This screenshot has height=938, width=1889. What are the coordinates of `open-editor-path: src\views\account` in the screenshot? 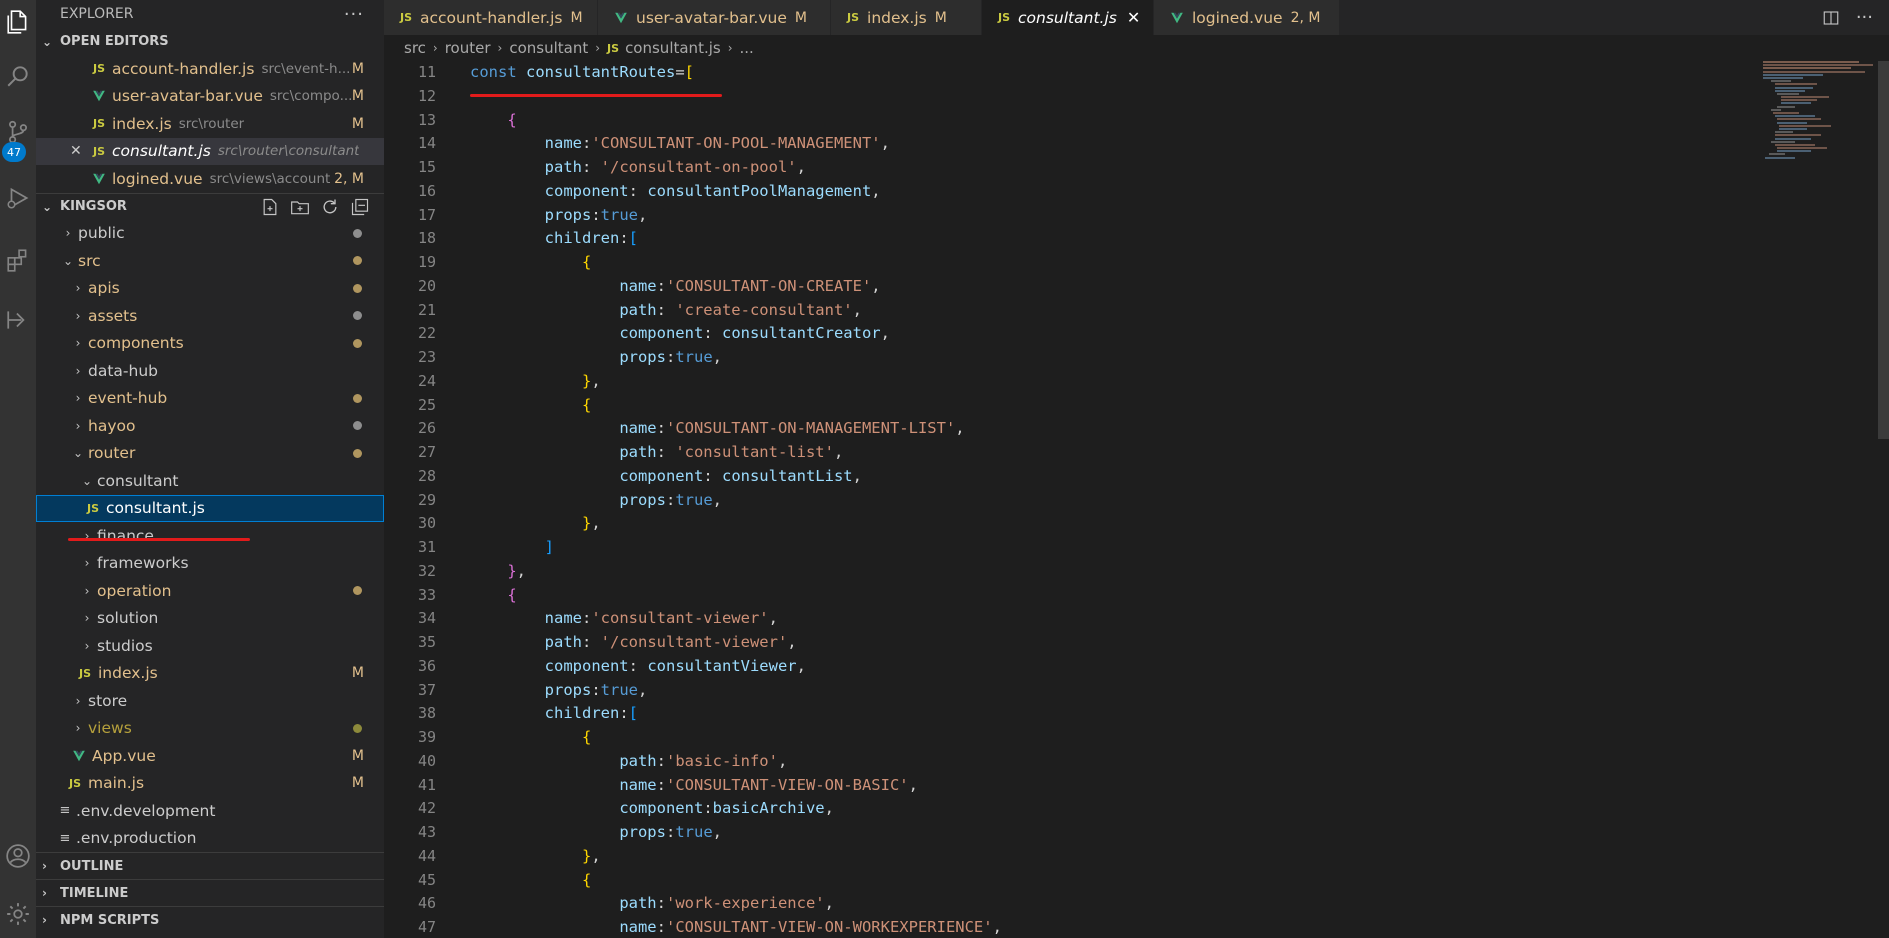 It's located at (270, 178).